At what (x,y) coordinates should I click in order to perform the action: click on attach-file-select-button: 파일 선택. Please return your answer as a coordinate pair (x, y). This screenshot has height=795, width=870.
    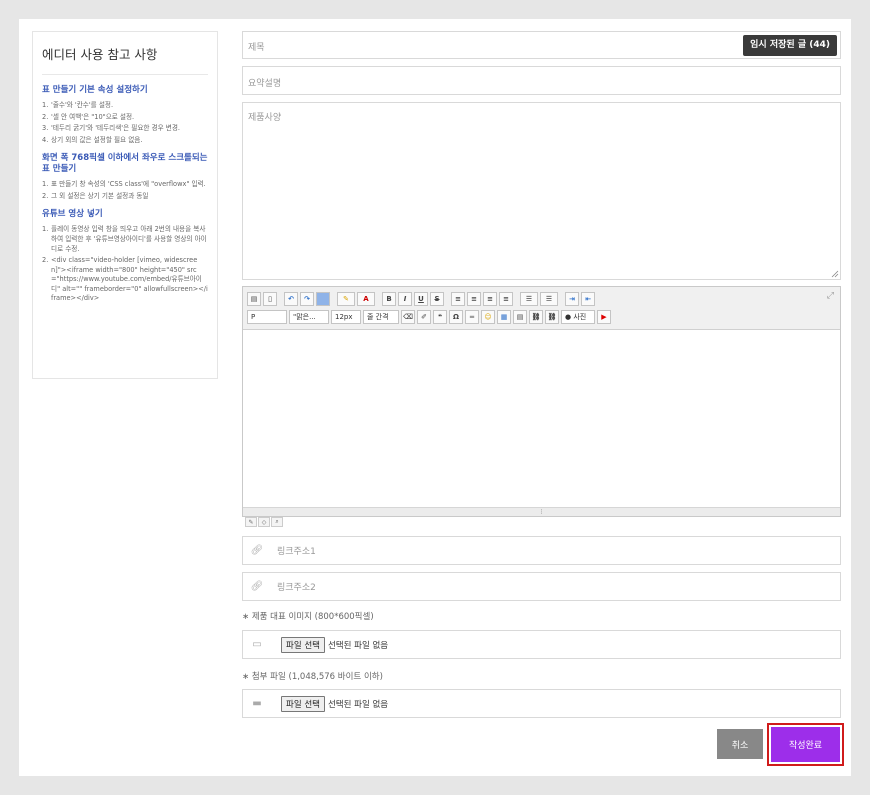
    Looking at the image, I should click on (303, 703).